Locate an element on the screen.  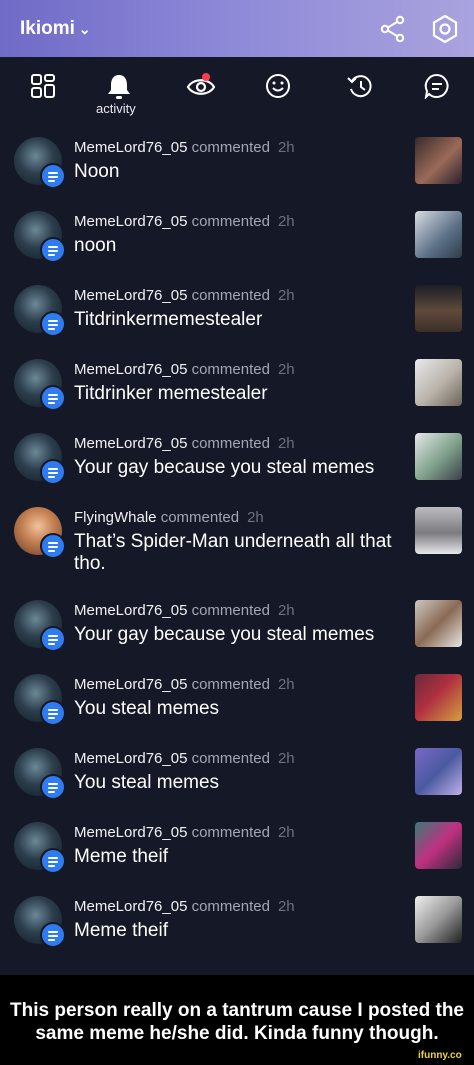
activity-header: FlyingWhale commented 2h is located at coordinates (169, 517).